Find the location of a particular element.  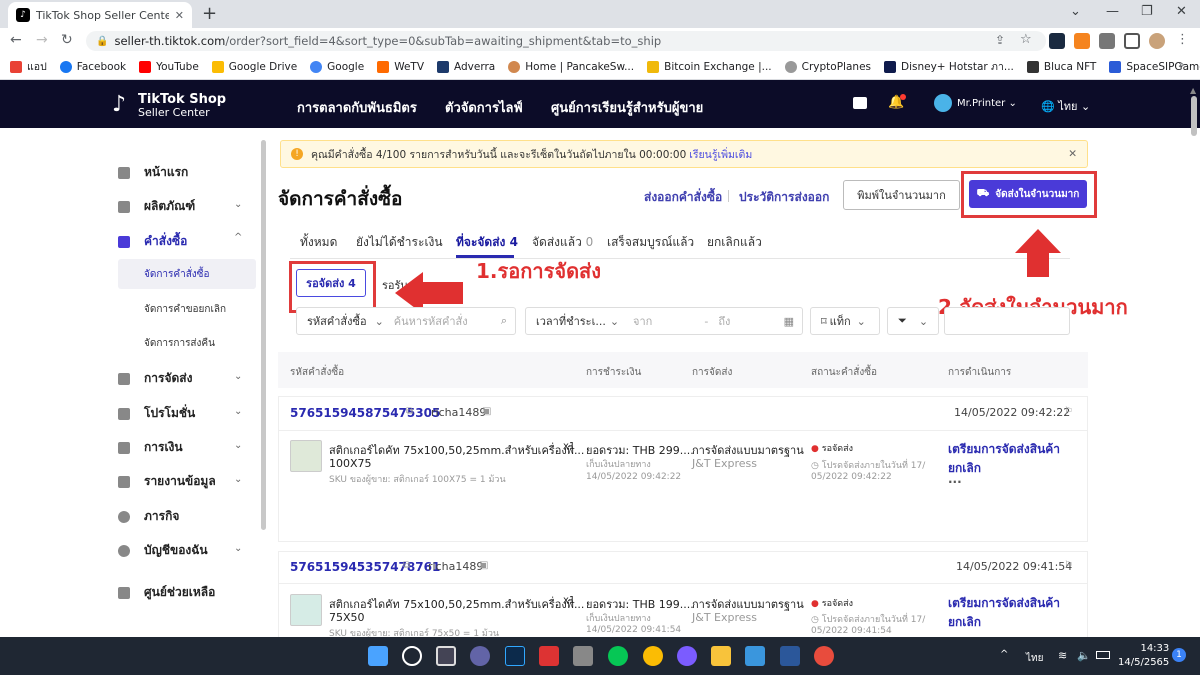

photoshop-icon is located at coordinates (515, 656).